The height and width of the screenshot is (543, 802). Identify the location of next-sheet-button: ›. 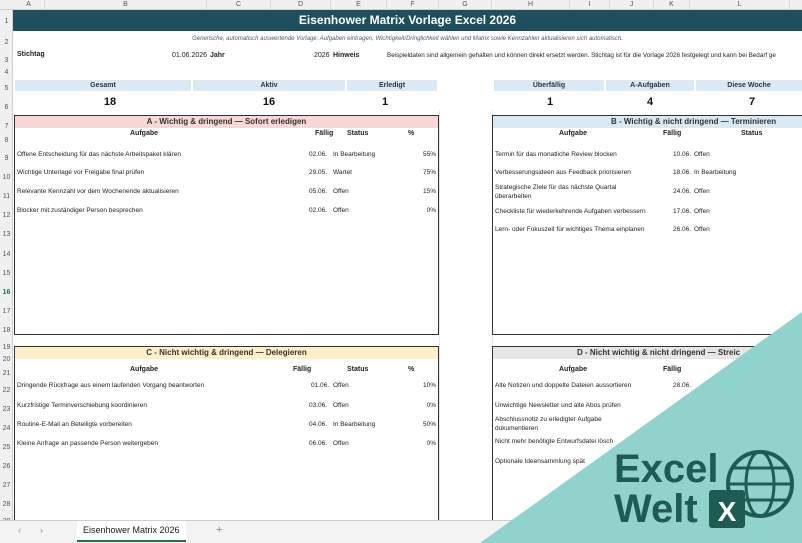
(41, 530).